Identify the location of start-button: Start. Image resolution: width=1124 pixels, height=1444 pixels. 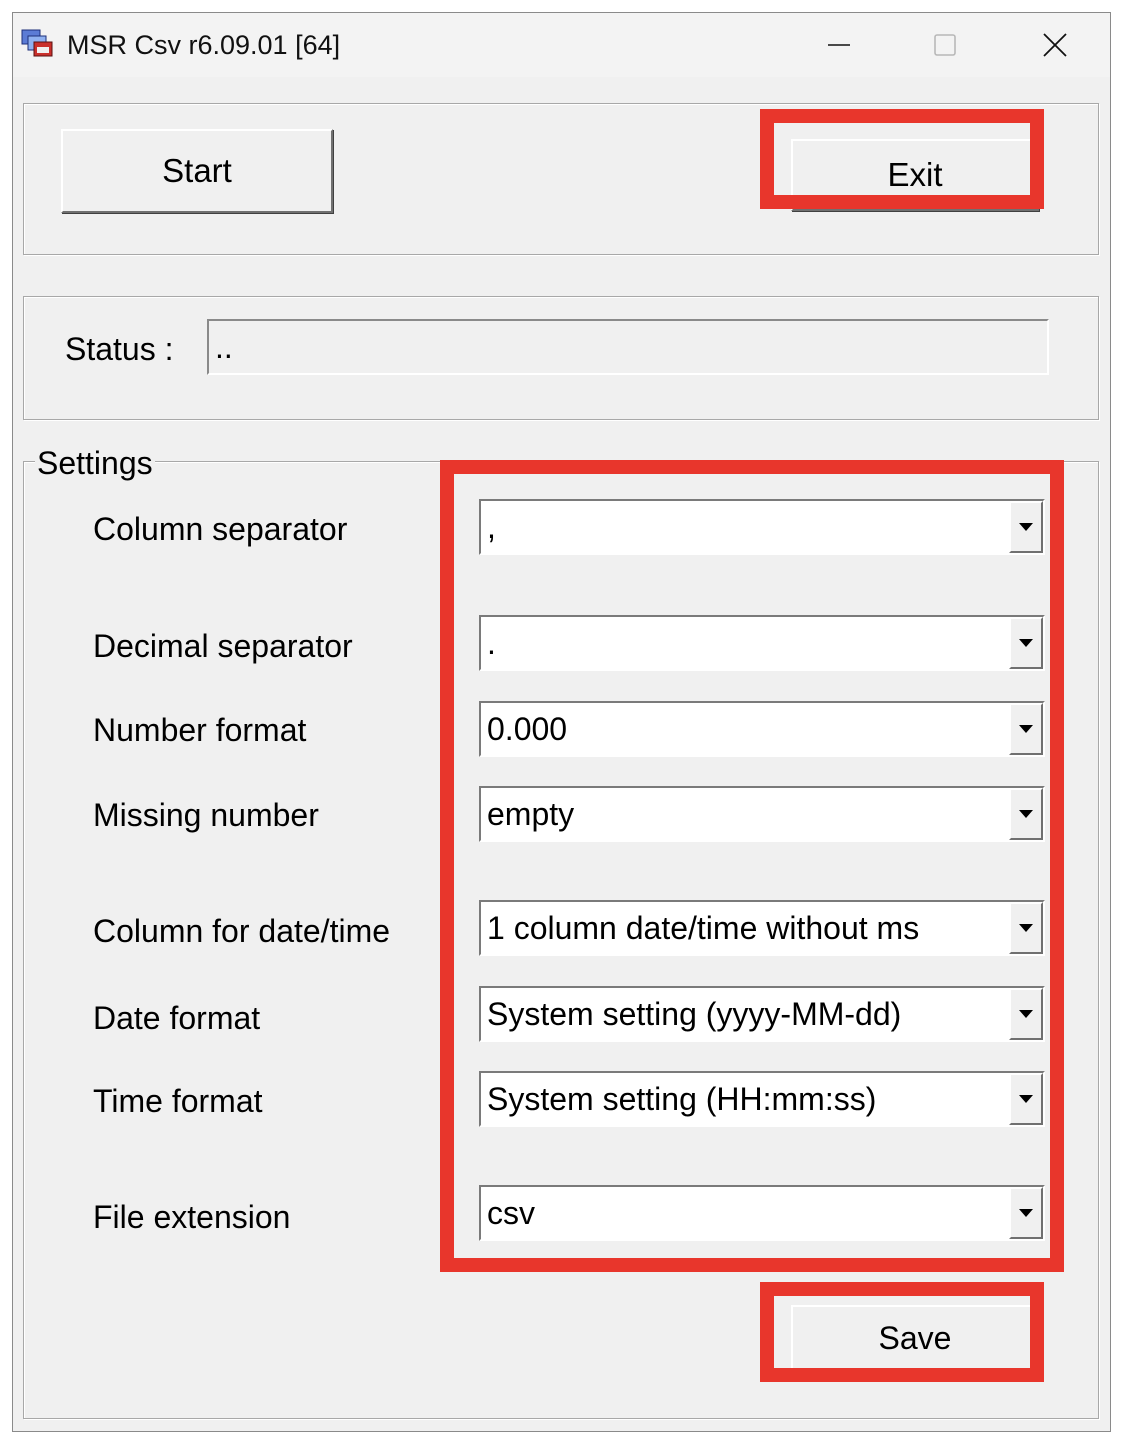
(197, 171).